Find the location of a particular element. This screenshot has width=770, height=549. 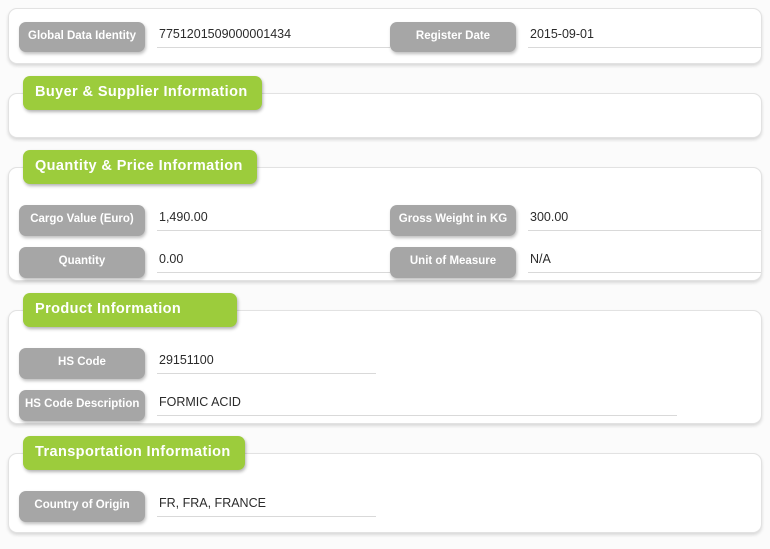

field-label-register-date: Register Date is located at coordinates (453, 37).